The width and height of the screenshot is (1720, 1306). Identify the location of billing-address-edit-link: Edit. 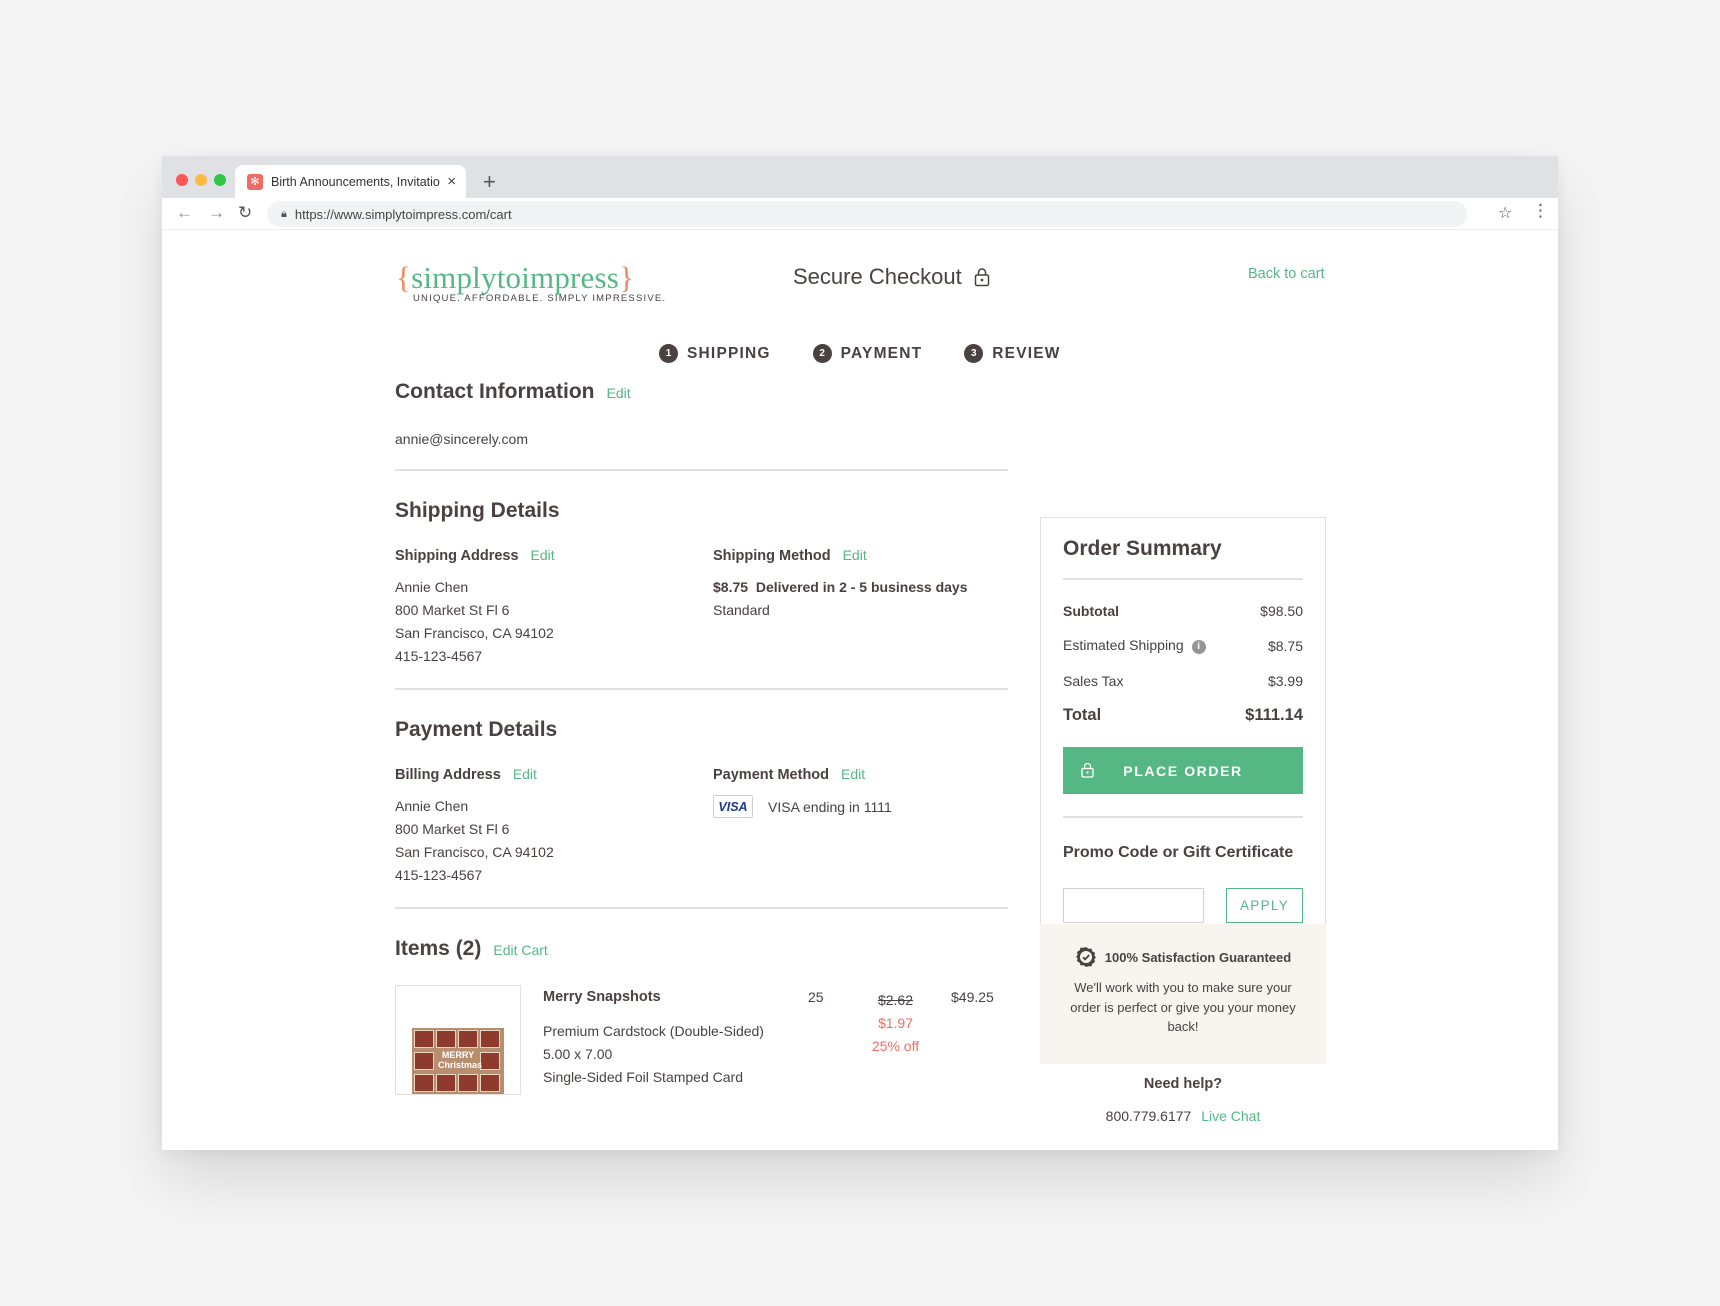
(525, 774).